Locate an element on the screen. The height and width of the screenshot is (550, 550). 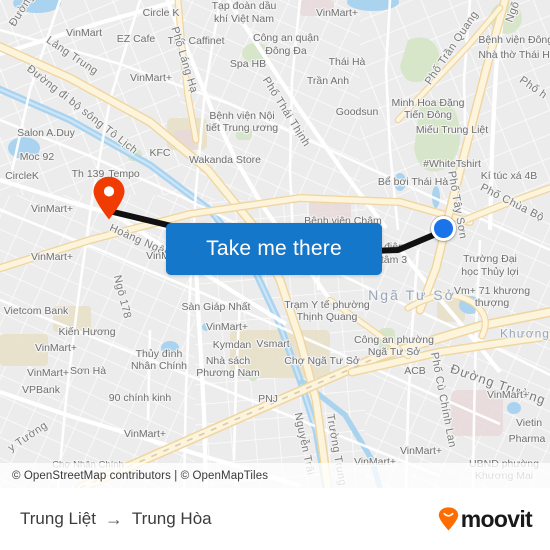
route-origin-label: Trung Liệt is located at coordinates (58, 518).